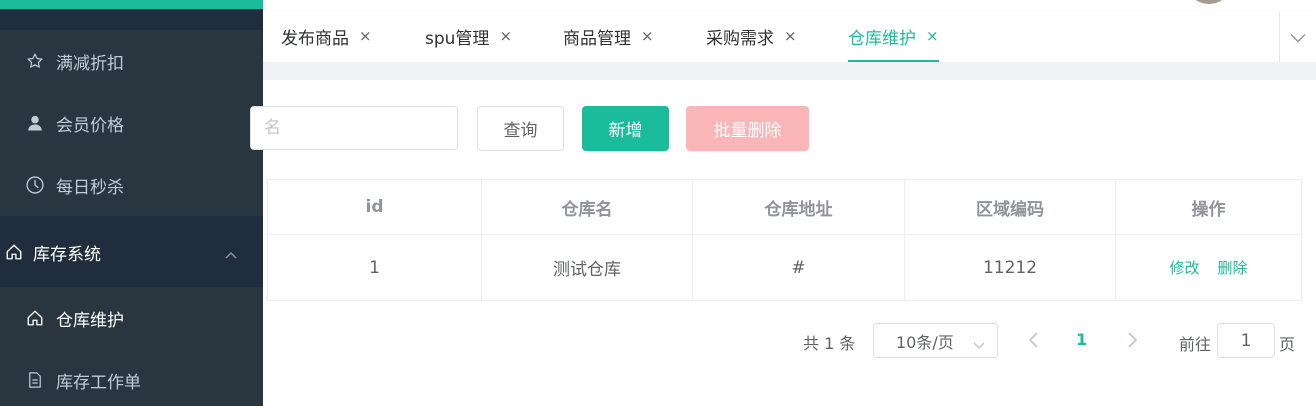 The height and width of the screenshot is (406, 1316). Describe the element at coordinates (457, 38) in the screenshot. I see `tab-label: spu管理` at that location.